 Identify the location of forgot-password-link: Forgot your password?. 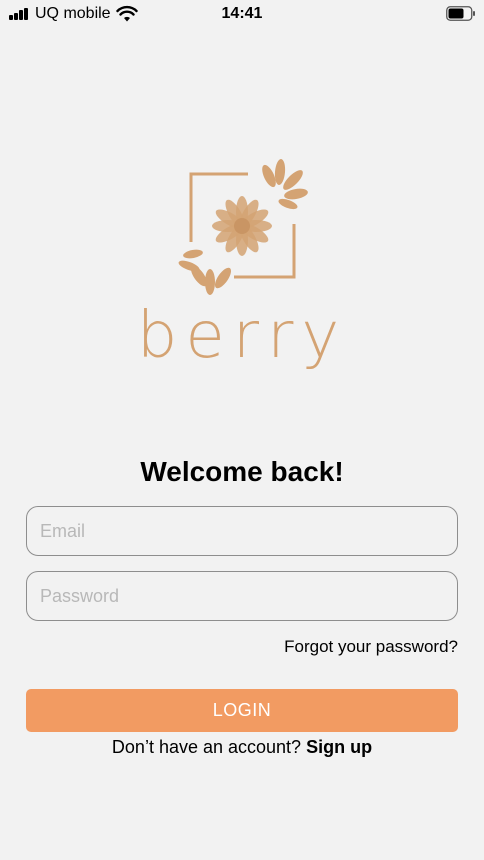
(371, 647).